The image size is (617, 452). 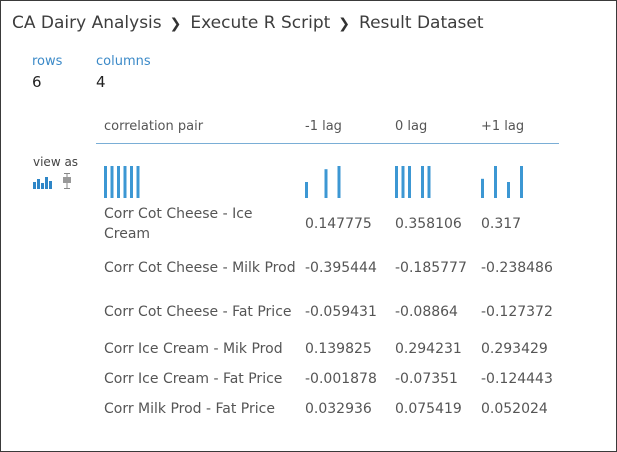 I want to click on cell-plus-1-lag: 0.293429, so click(x=514, y=349).